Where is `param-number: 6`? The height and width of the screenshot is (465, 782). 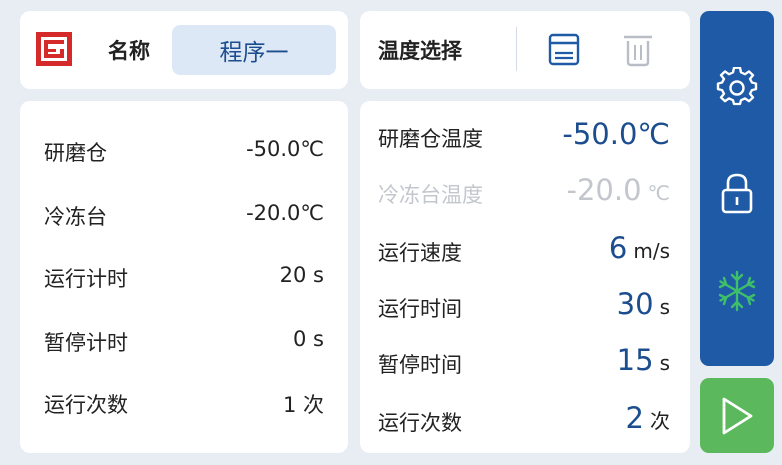
param-number: 6 is located at coordinates (618, 248).